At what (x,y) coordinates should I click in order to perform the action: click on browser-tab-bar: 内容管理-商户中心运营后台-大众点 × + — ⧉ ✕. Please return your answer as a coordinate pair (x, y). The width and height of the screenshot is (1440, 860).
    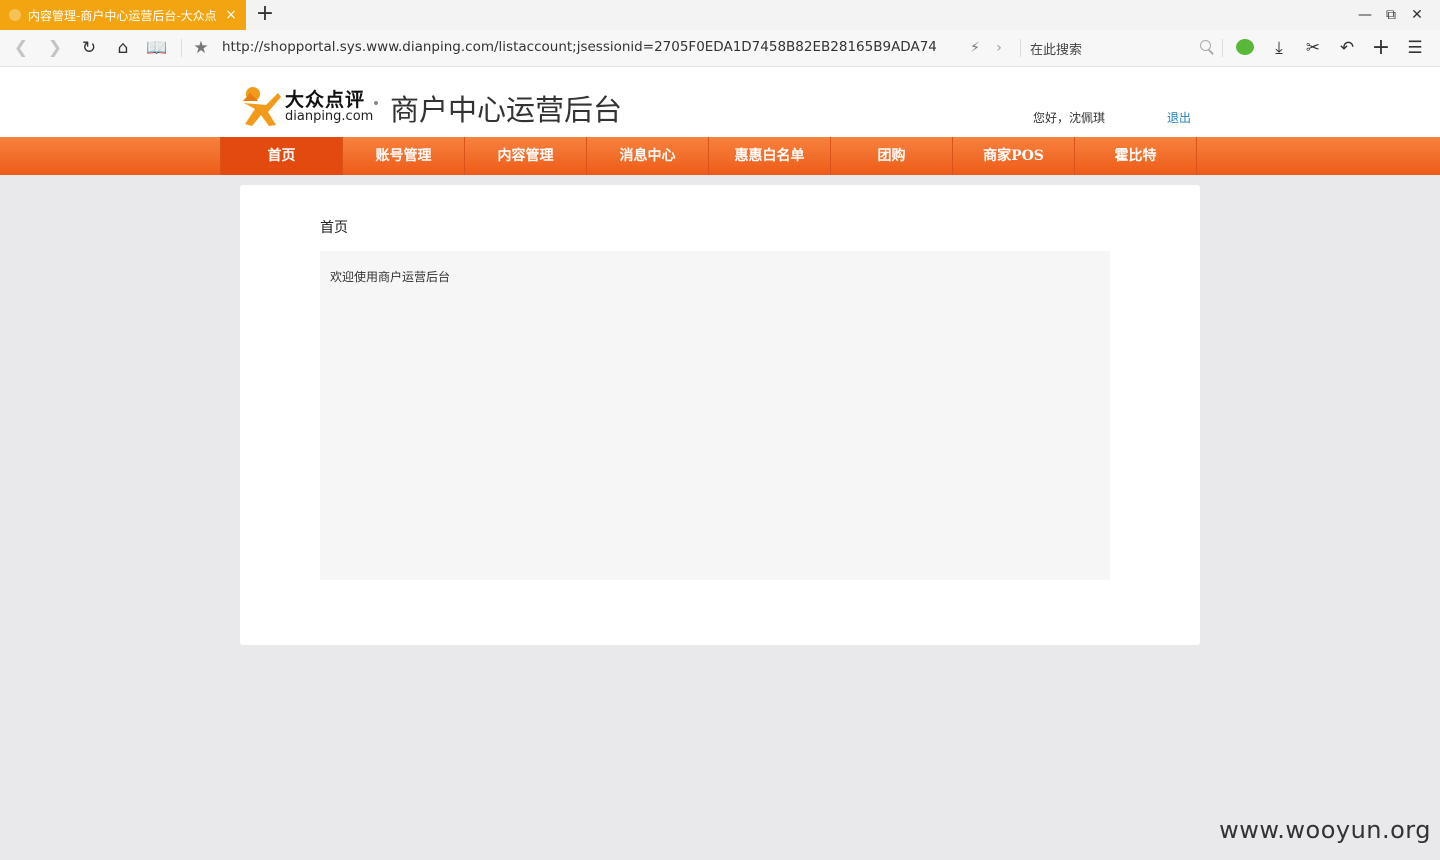
    Looking at the image, I should click on (720, 15).